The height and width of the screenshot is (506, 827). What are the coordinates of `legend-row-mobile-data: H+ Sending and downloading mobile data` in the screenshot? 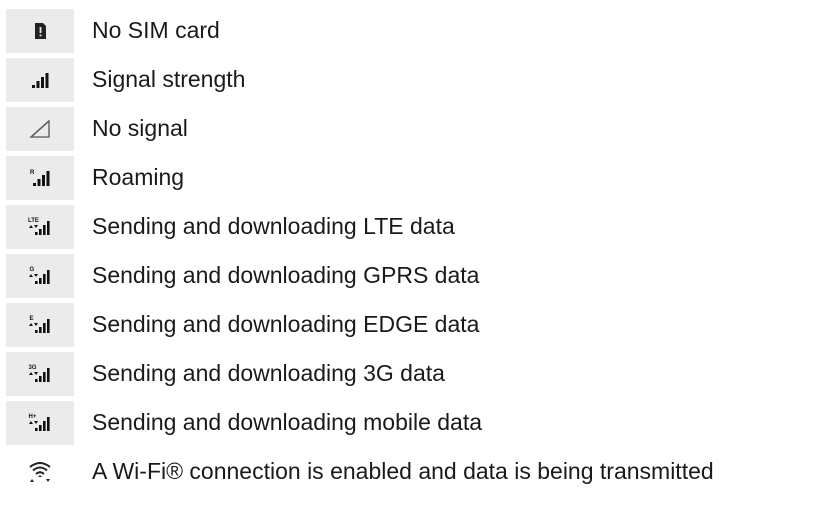 It's located at (416, 422).